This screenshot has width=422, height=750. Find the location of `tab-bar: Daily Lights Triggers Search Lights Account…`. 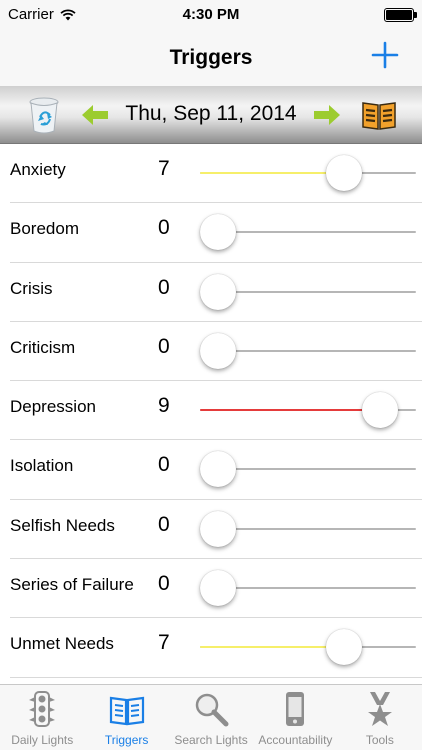

tab-bar: Daily Lights Triggers Search Lights Account… is located at coordinates (211, 717).